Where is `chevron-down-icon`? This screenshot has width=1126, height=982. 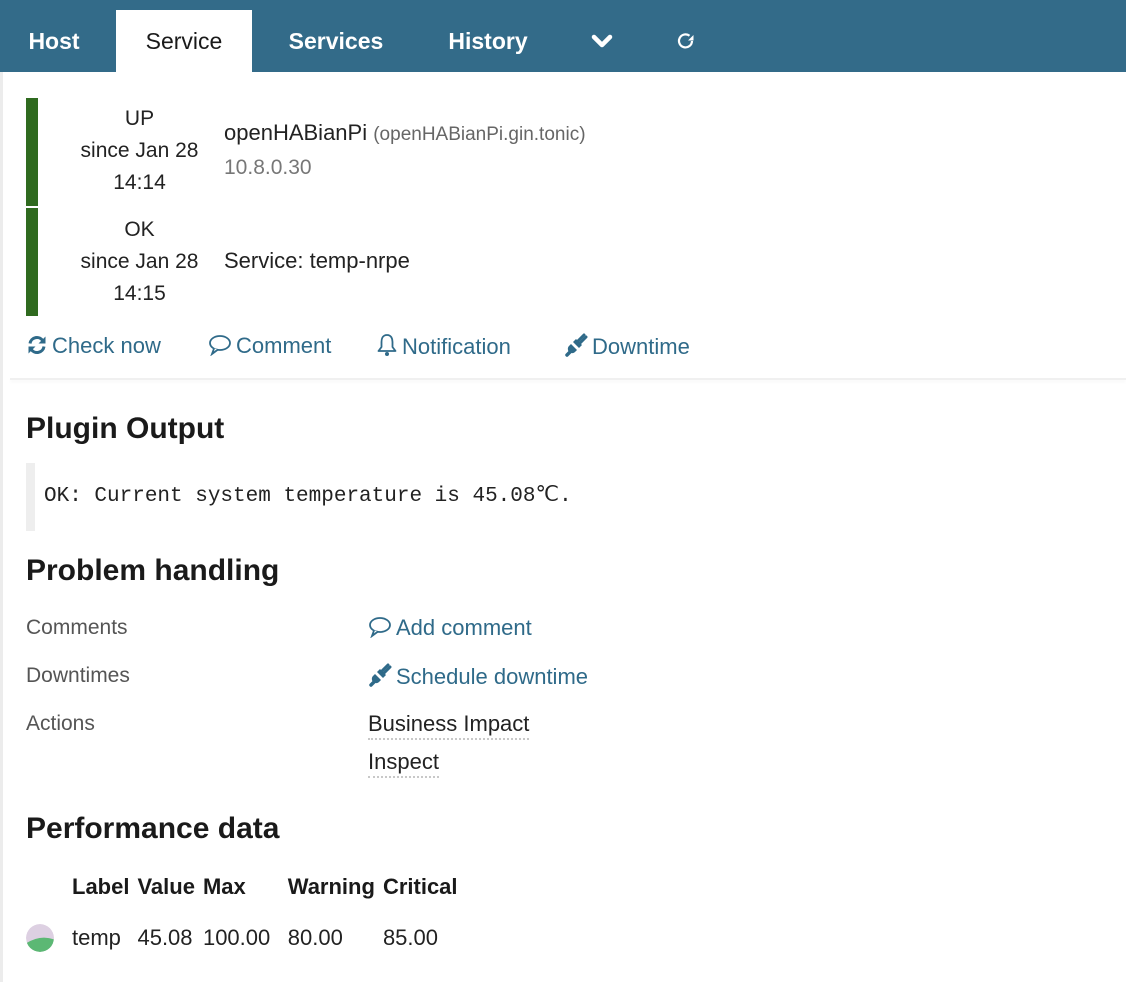
chevron-down-icon is located at coordinates (602, 41).